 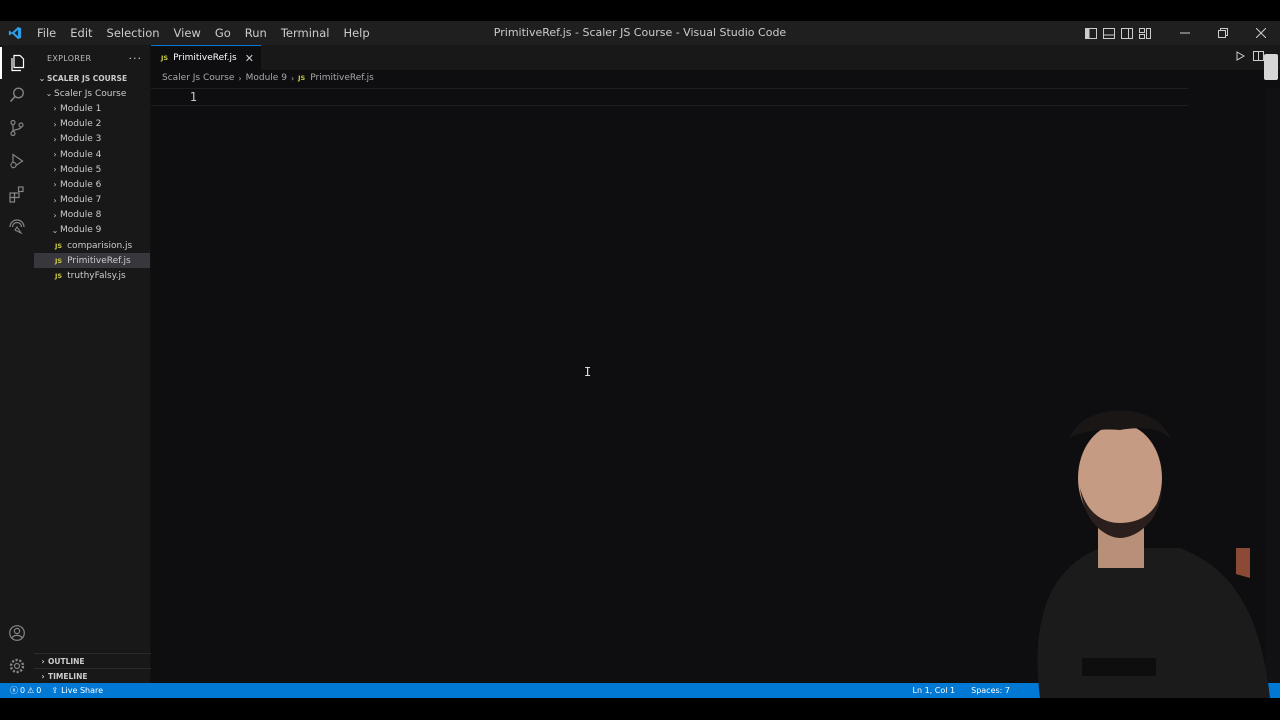 What do you see at coordinates (92, 675) in the screenshot?
I see `timeline-section: › TIMELINE` at bounding box center [92, 675].